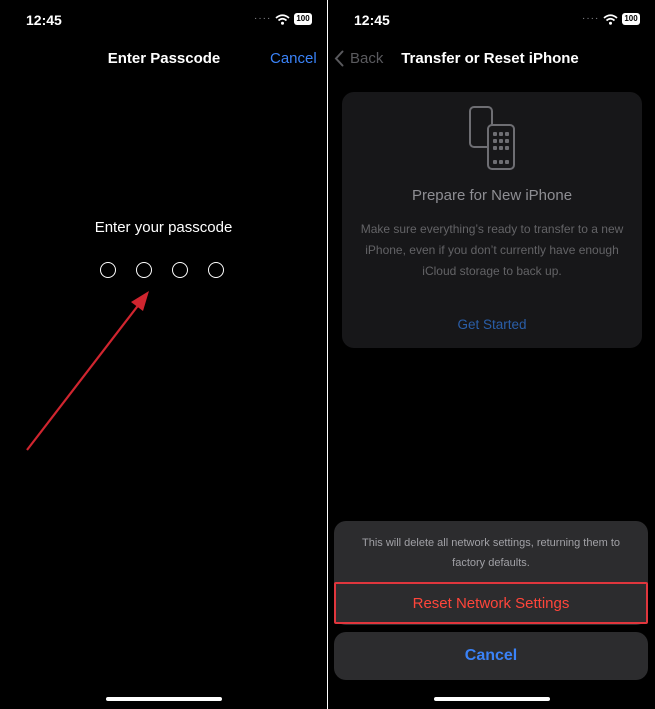 The width and height of the screenshot is (655, 709). I want to click on chevron-left-icon, so click(339, 58).